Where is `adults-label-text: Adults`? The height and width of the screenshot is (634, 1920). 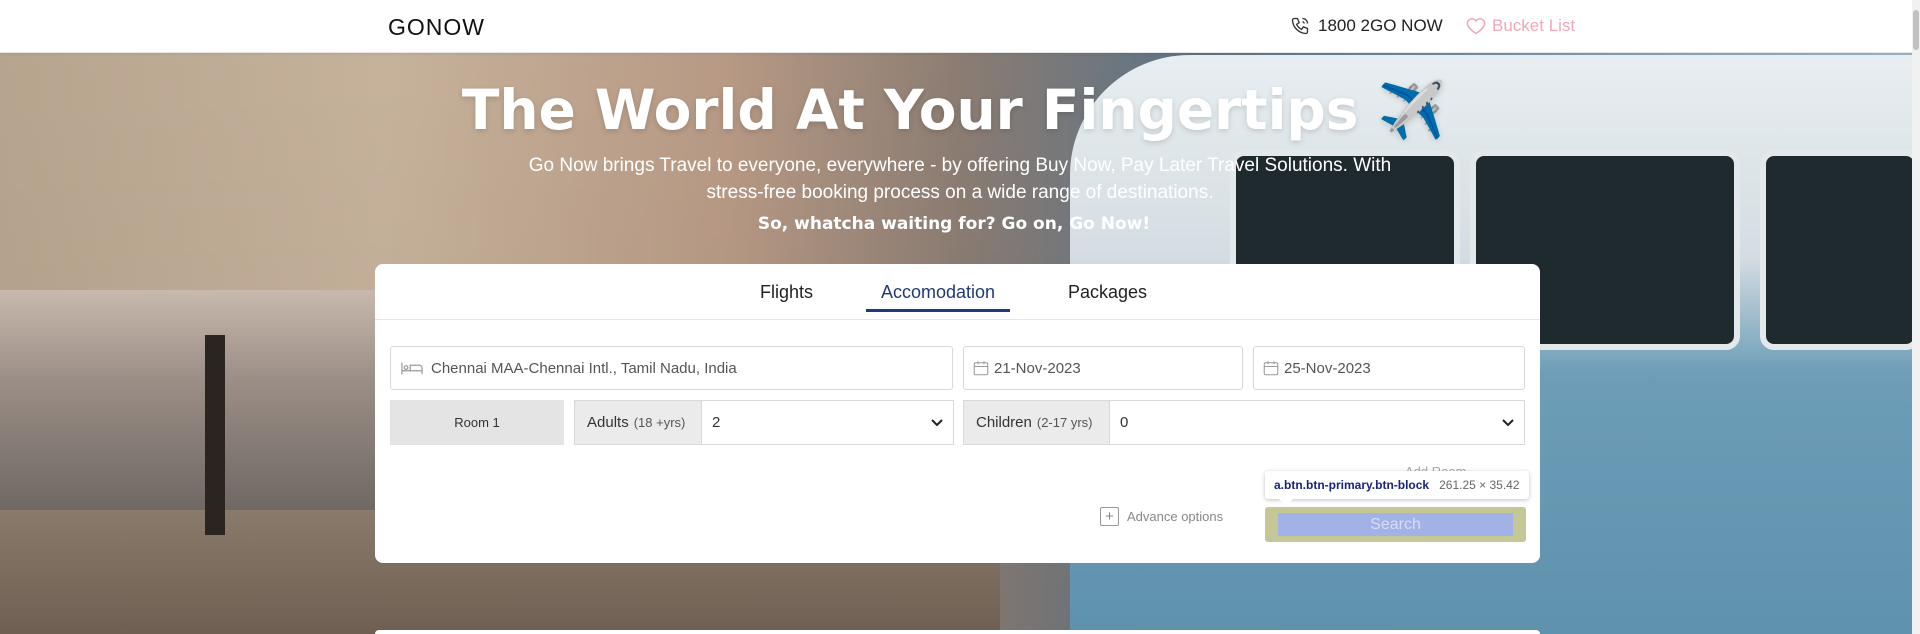
adults-label-text: Adults is located at coordinates (608, 422).